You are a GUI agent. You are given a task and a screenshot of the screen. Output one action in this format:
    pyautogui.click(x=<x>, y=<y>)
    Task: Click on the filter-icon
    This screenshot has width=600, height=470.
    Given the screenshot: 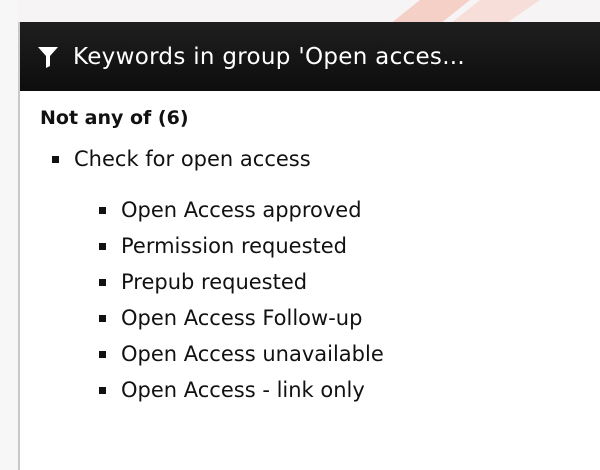 What is the action you would take?
    pyautogui.click(x=48, y=57)
    